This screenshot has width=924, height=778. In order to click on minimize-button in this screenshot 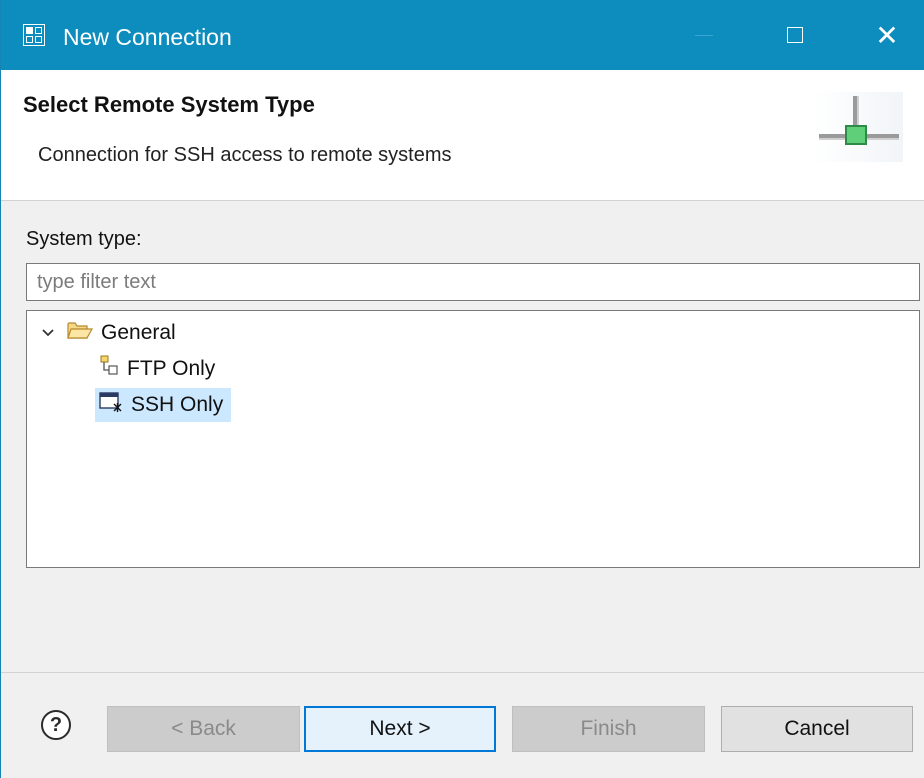, I will do `click(704, 35)`.